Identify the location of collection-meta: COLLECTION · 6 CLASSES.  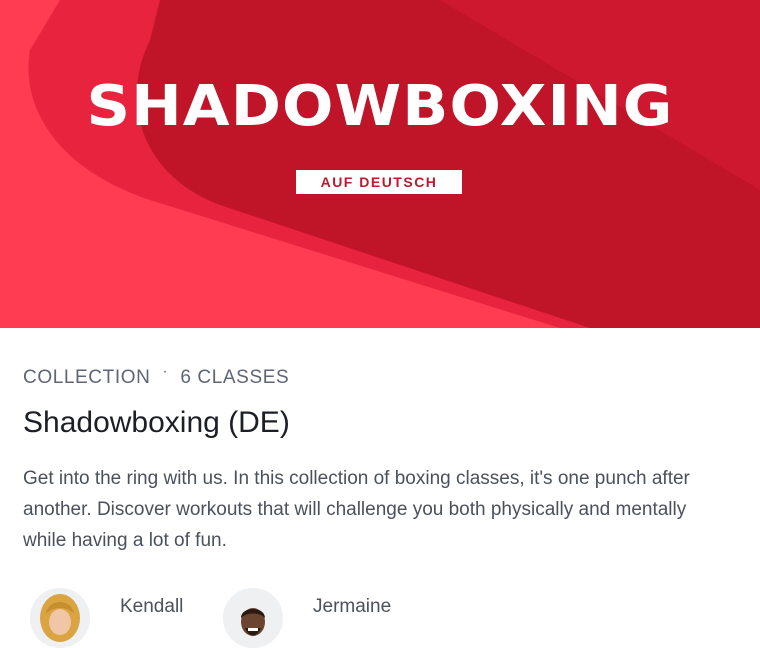
(156, 376).